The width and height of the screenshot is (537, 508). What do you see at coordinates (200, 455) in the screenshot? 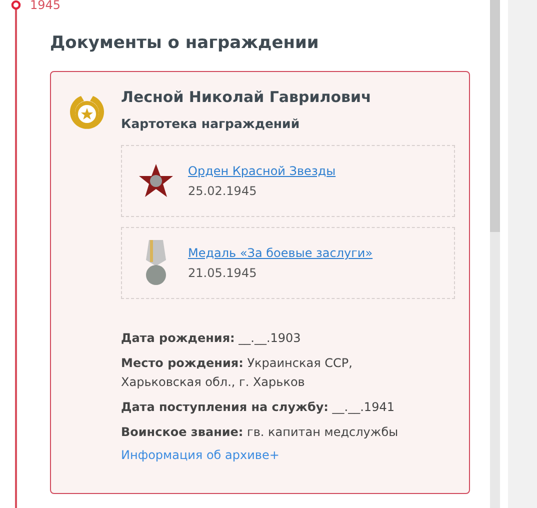
I see `archive-link: Информация об архиве+` at bounding box center [200, 455].